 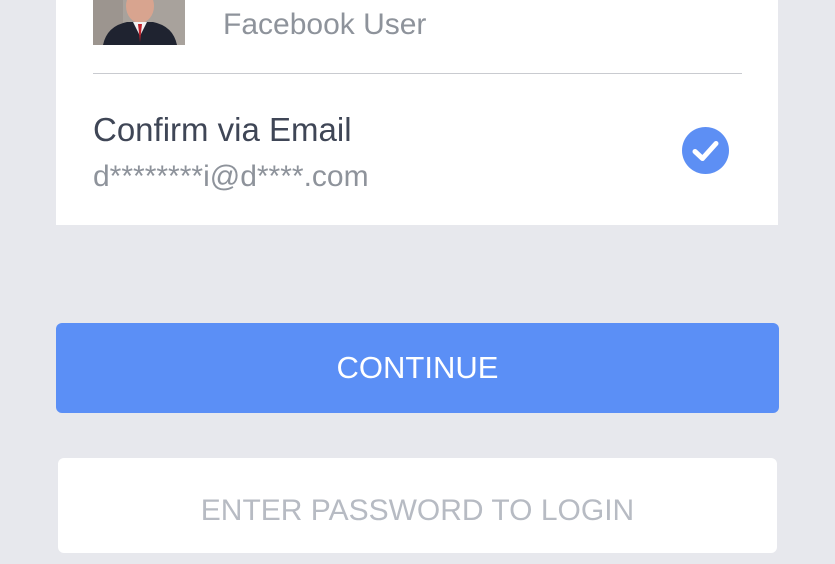 I want to click on account-type-label: Facebook User, so click(x=325, y=24).